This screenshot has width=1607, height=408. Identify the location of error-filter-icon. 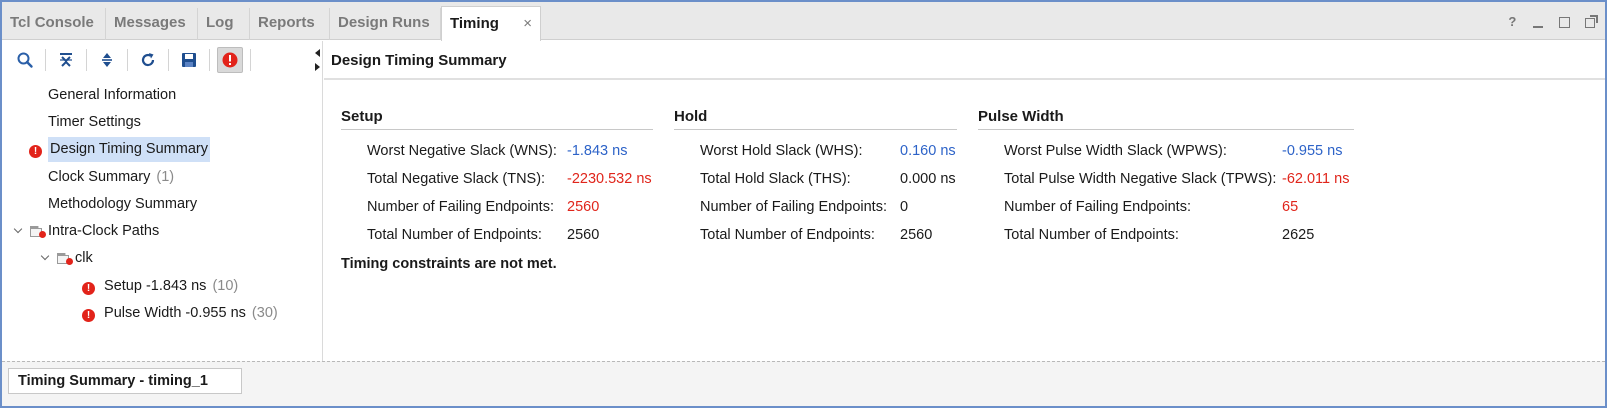
(230, 60).